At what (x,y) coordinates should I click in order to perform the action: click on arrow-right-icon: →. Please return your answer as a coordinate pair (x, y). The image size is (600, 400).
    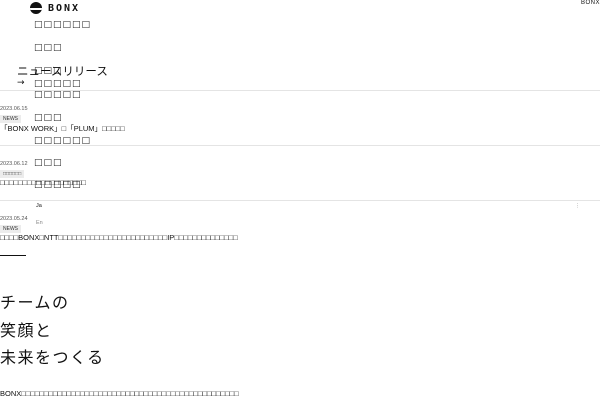
    Looking at the image, I should click on (21, 83).